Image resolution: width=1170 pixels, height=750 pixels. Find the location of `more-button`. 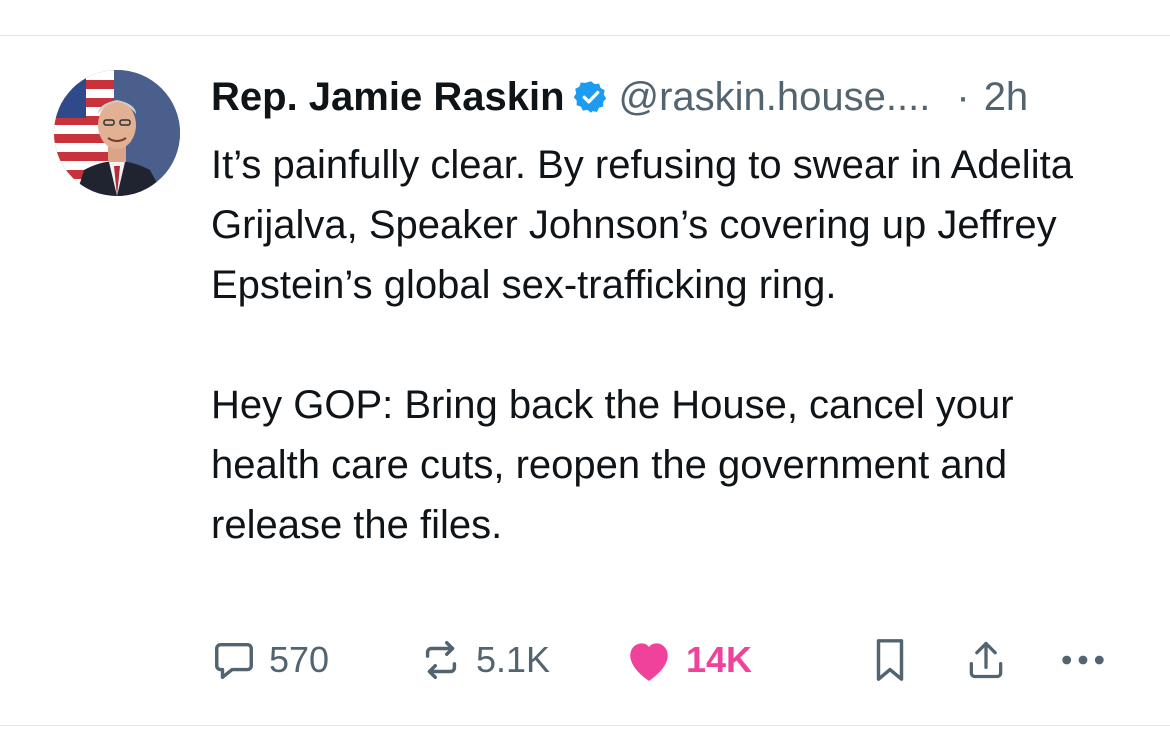

more-button is located at coordinates (1083, 660).